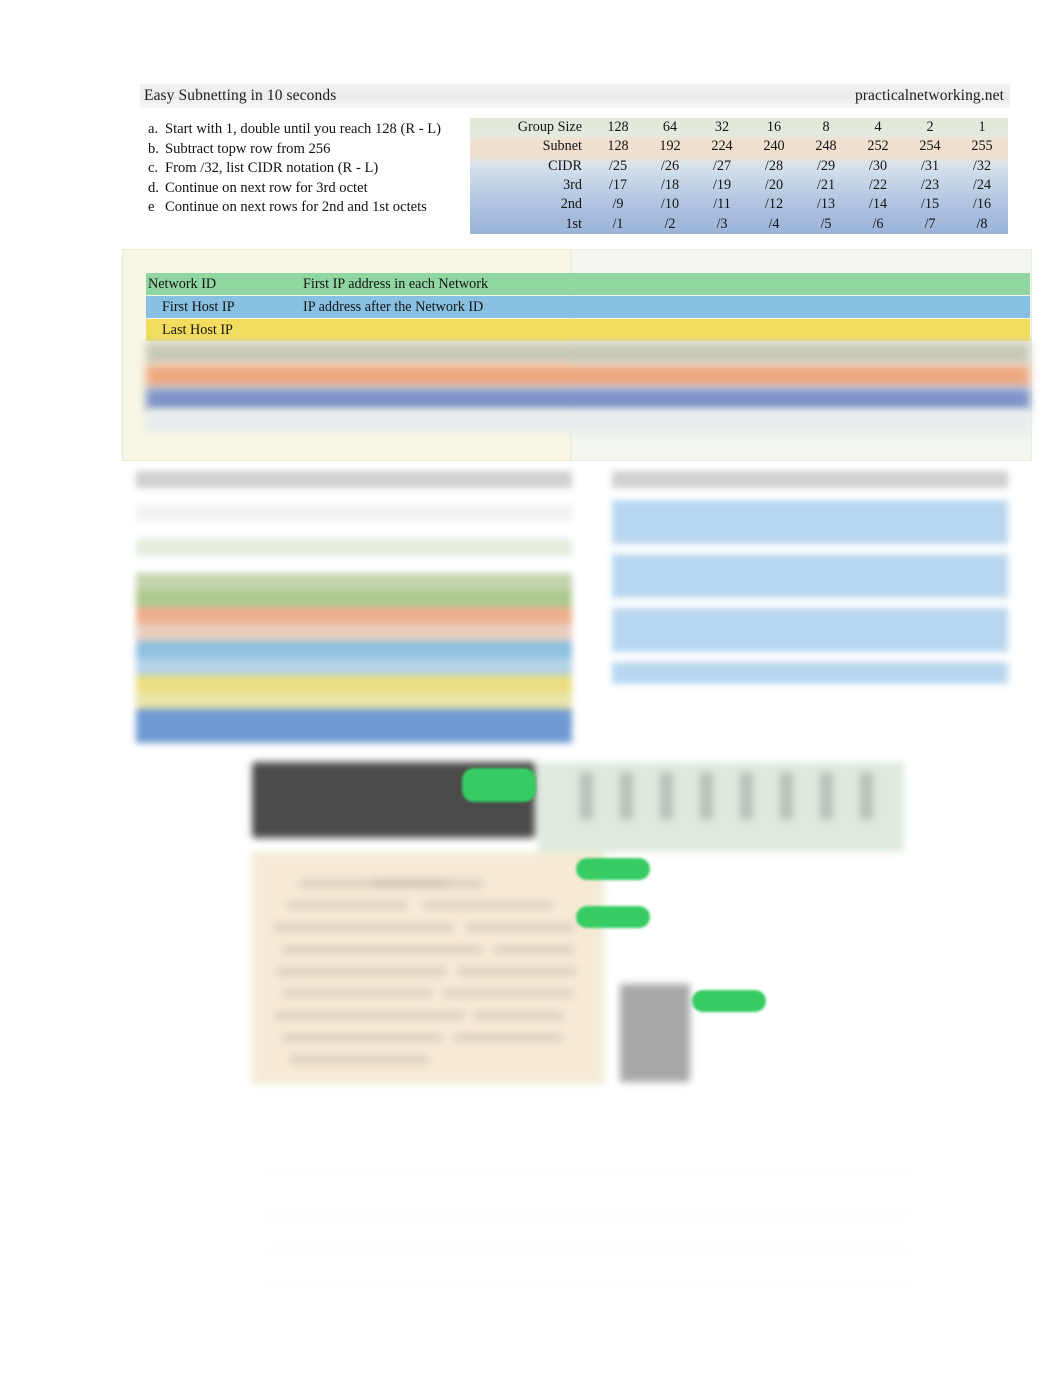  I want to click on table-cell: 128, so click(618, 127).